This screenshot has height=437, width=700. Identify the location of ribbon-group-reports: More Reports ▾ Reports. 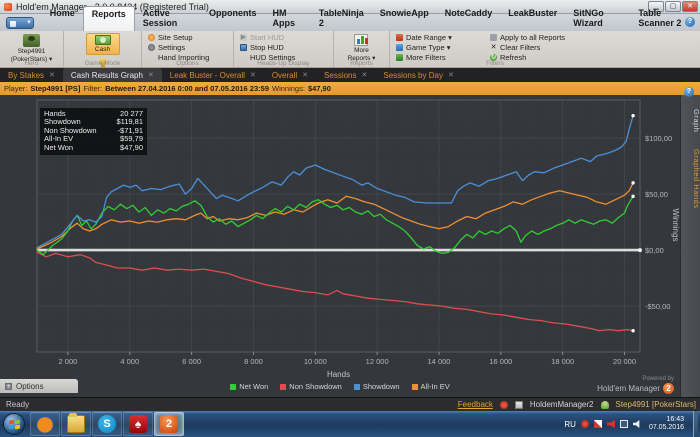
(362, 49).